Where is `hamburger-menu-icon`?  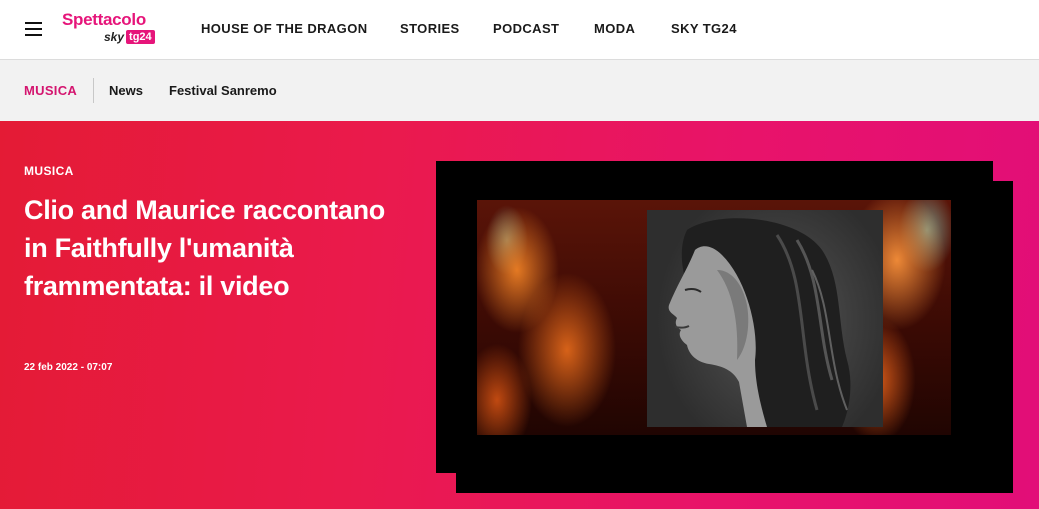
hamburger-menu-icon is located at coordinates (33, 29).